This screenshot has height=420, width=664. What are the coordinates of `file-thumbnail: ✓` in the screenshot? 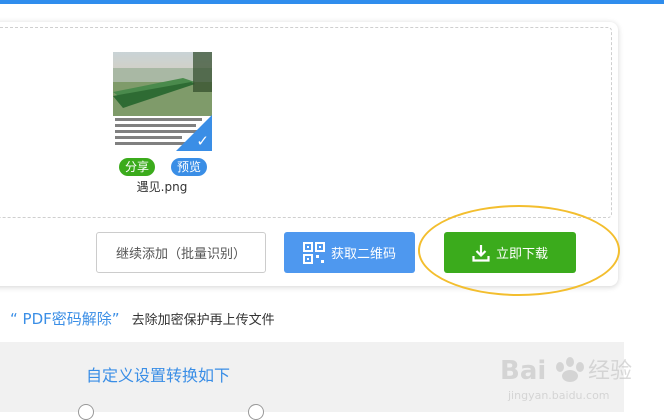 It's located at (162, 101).